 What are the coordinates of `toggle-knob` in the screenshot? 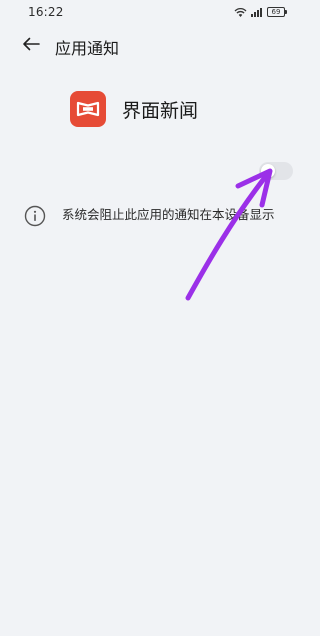 It's located at (268, 171).